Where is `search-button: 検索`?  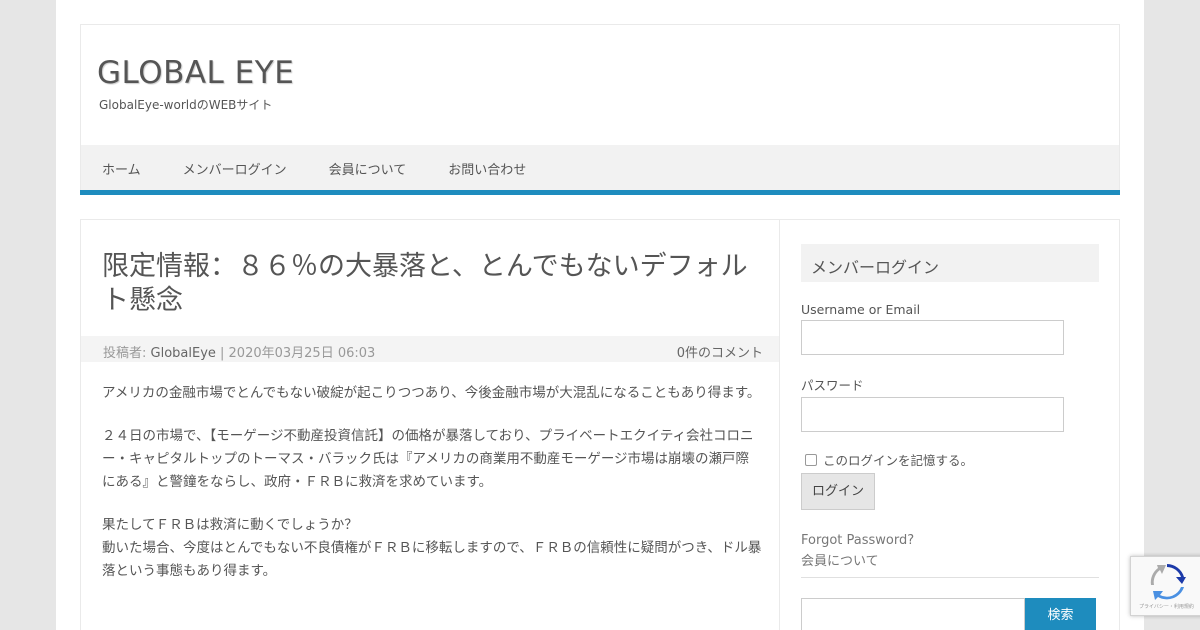 search-button: 検索 is located at coordinates (1060, 614).